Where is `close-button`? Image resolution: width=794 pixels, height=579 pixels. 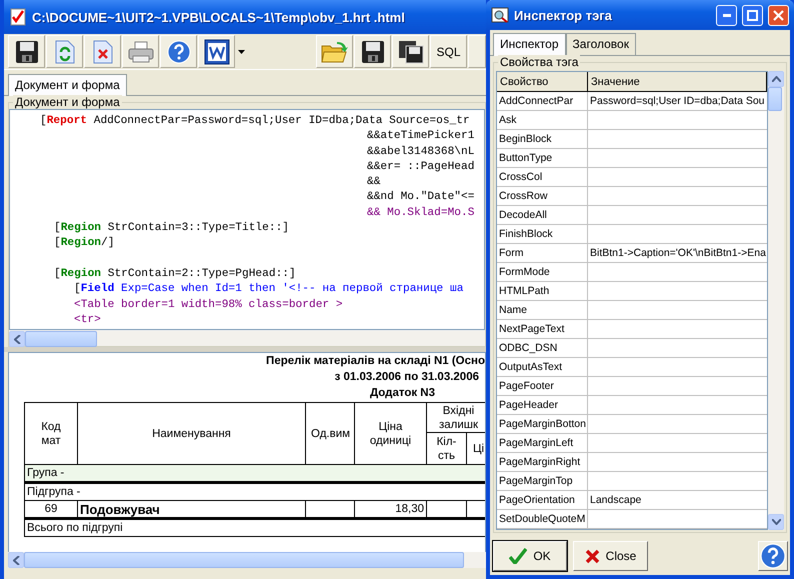 close-button is located at coordinates (778, 15).